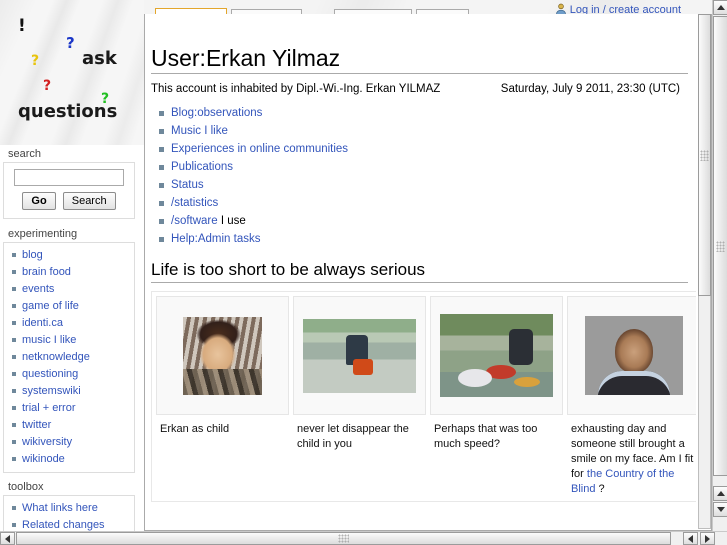 The image size is (727, 545). Describe the element at coordinates (259, 149) in the screenshot. I see `content-link: Experiences in online communities` at that location.